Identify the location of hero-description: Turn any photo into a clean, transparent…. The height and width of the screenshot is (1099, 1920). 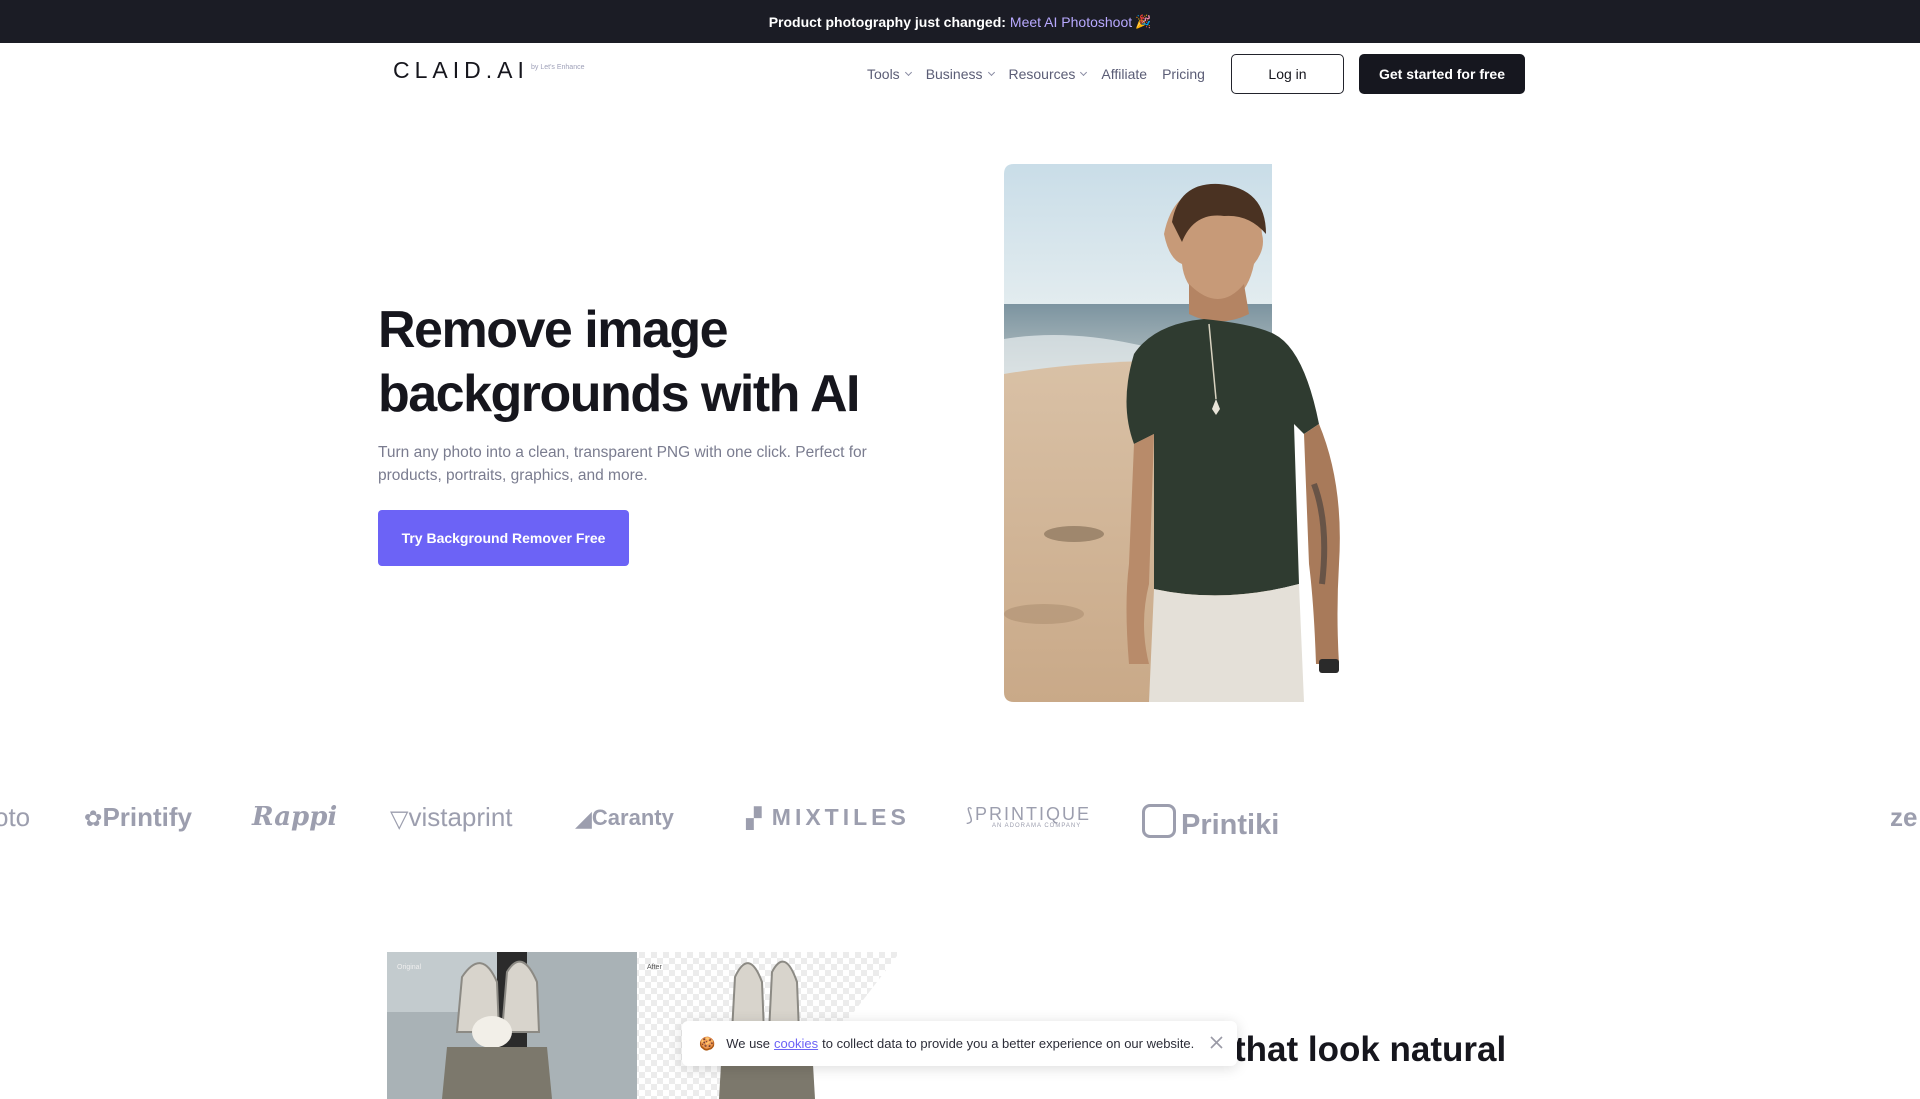
(622, 464).